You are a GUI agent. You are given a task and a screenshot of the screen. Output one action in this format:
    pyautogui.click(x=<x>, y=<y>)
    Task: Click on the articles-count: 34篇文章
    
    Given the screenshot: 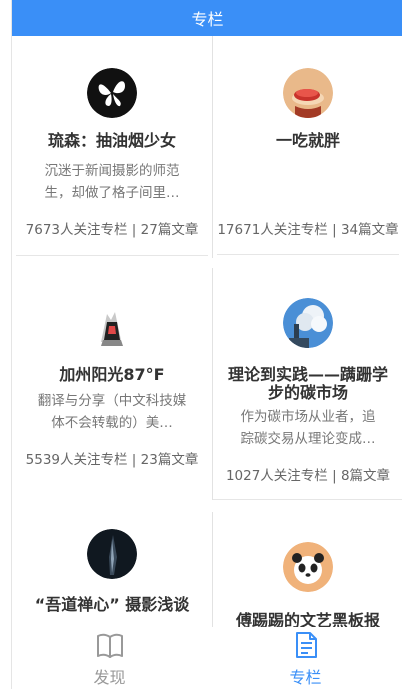 What is the action you would take?
    pyautogui.click(x=369, y=230)
    